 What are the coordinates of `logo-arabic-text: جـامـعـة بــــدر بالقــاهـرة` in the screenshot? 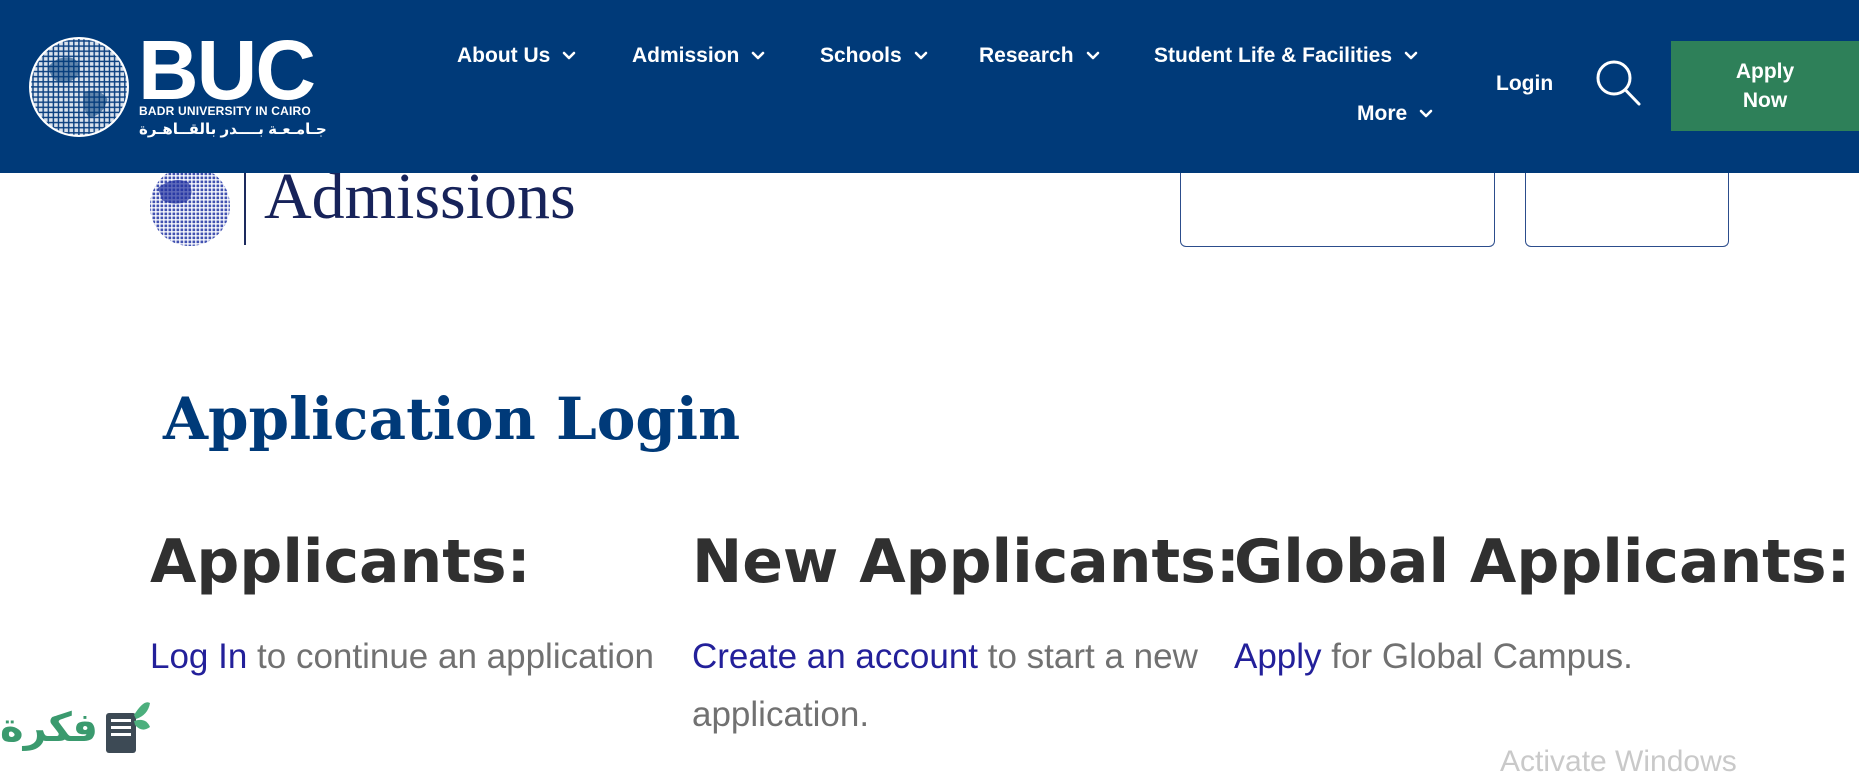 It's located at (233, 129).